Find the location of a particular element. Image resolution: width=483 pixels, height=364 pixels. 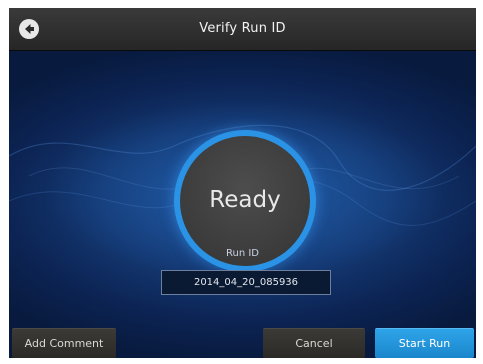

back-button is located at coordinates (29, 29).